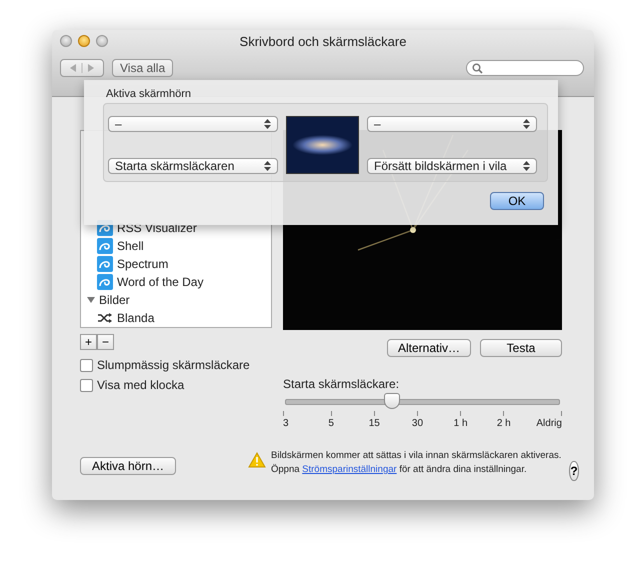  I want to click on warning-text: Öppna Strömsparinställningar för att ändra dina inställningar., so click(399, 470).